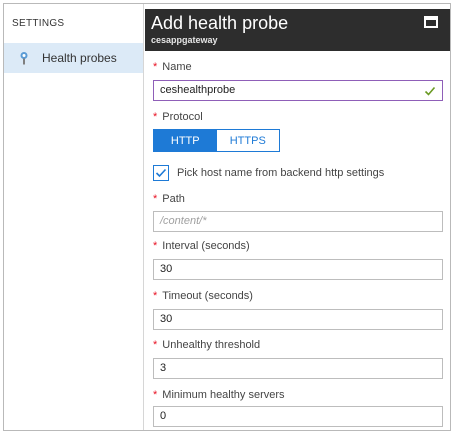 This screenshot has width=454, height=434. Describe the element at coordinates (219, 395) in the screenshot. I see `min-healthy-servers-label: * Minimum healthy servers` at that location.